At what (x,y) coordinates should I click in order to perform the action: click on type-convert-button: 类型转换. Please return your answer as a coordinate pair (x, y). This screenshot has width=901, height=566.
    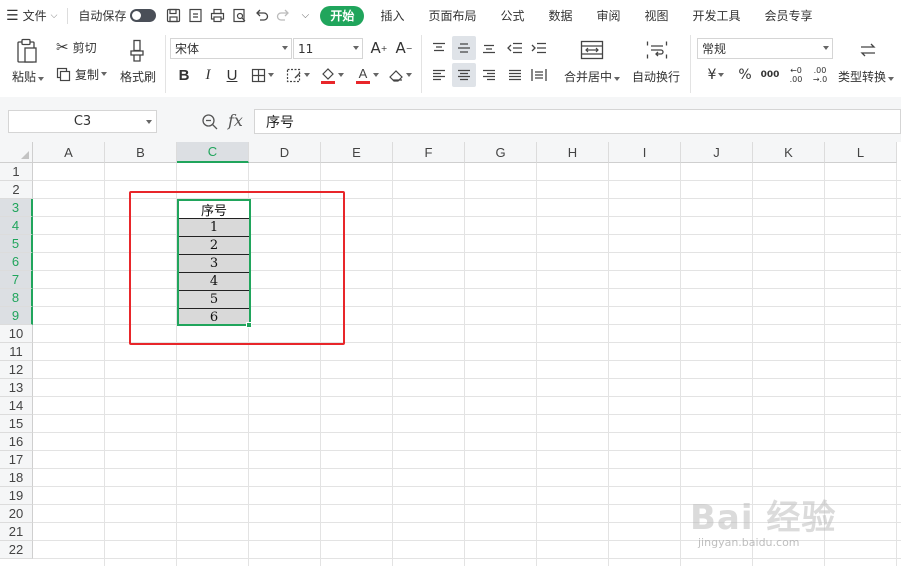
    Looking at the image, I should click on (866, 76).